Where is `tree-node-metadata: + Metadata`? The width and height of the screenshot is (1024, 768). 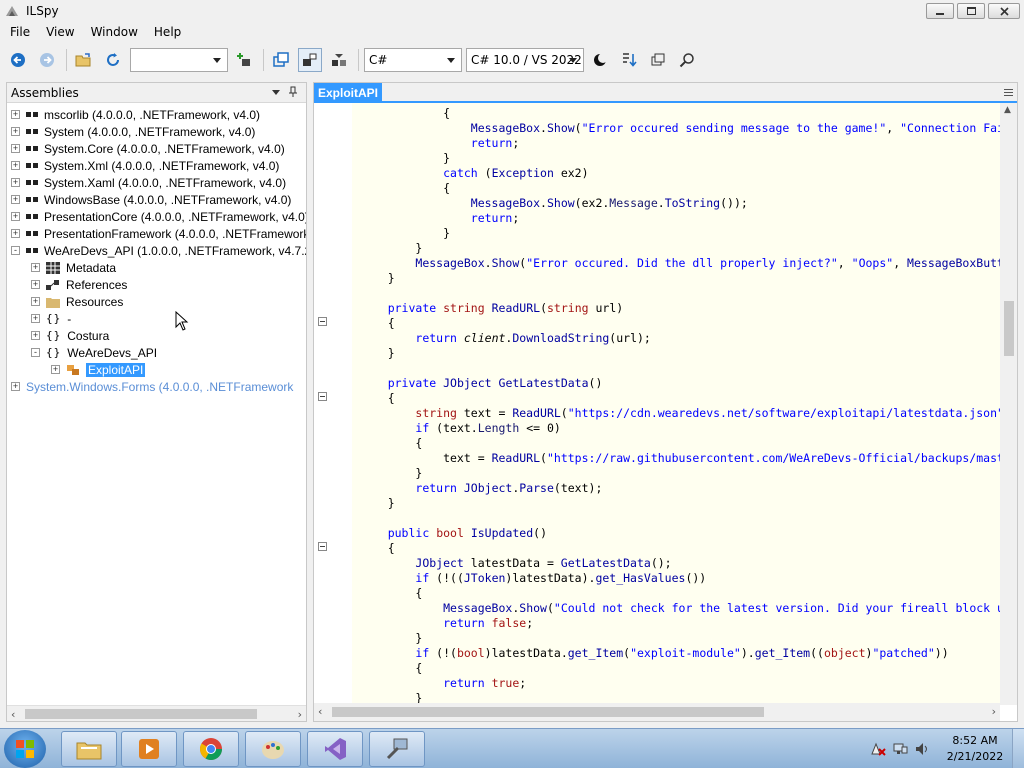
tree-node-metadata: + Metadata is located at coordinates (73, 267).